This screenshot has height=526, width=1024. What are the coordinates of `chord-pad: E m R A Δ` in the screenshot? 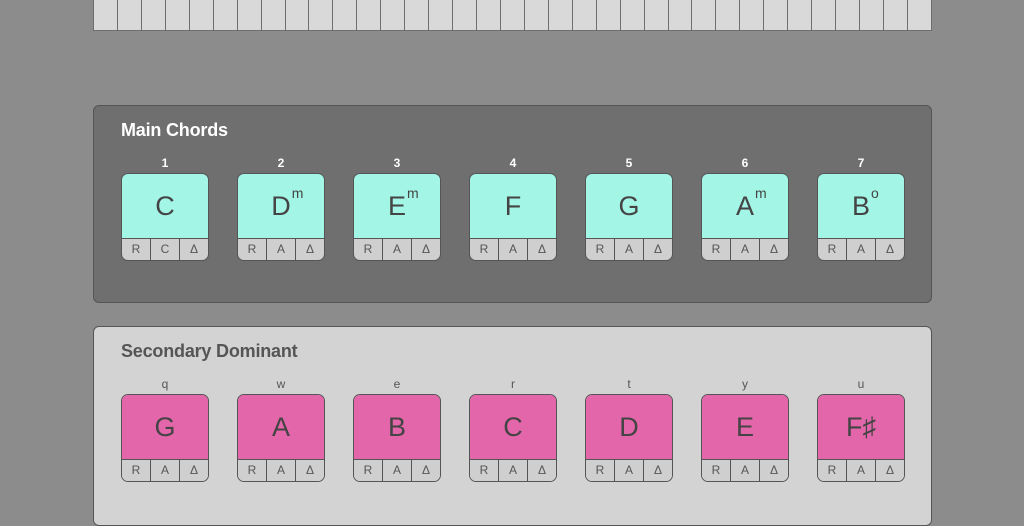 It's located at (397, 217).